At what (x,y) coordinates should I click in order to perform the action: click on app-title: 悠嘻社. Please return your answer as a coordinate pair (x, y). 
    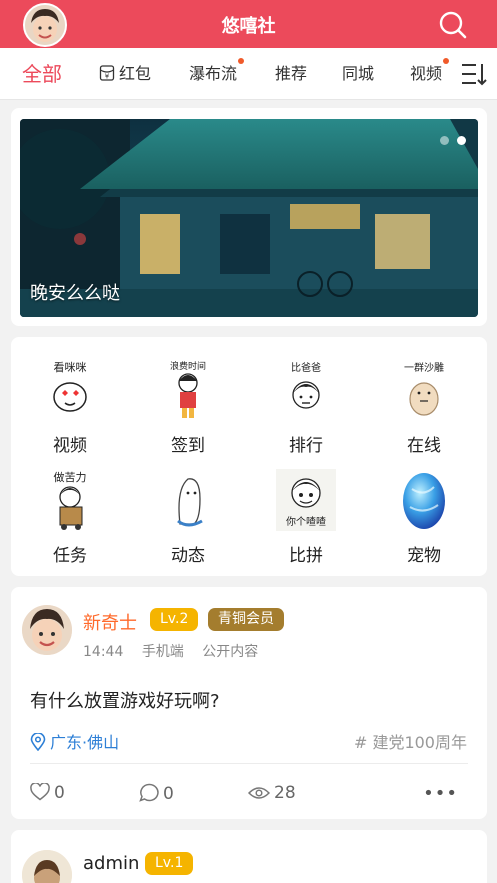
    Looking at the image, I should click on (248, 26).